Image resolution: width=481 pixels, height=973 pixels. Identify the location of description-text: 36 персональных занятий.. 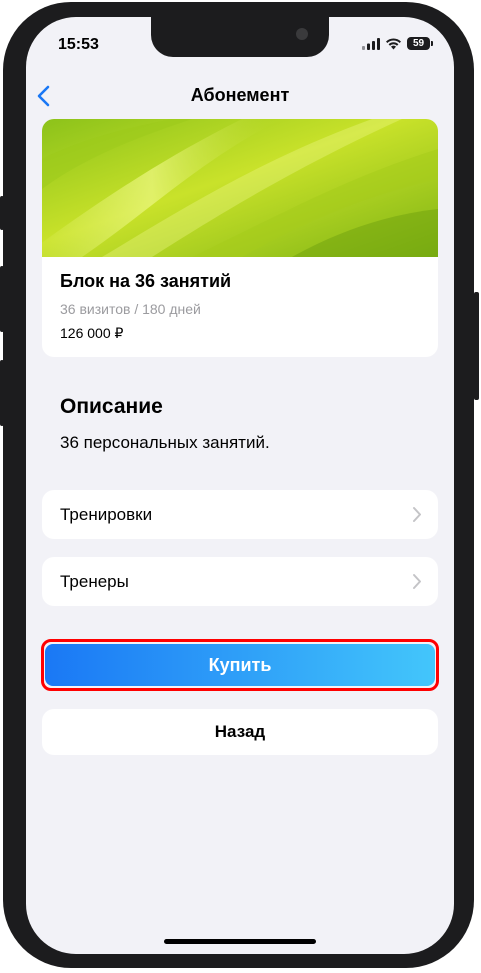
(165, 442).